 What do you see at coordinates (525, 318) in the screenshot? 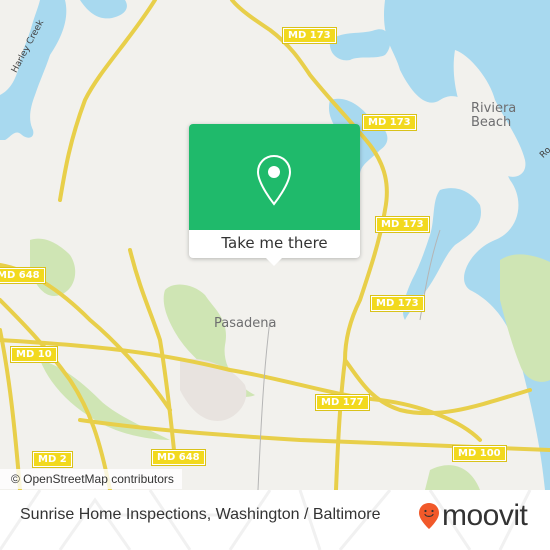
I see `park-east` at bounding box center [525, 318].